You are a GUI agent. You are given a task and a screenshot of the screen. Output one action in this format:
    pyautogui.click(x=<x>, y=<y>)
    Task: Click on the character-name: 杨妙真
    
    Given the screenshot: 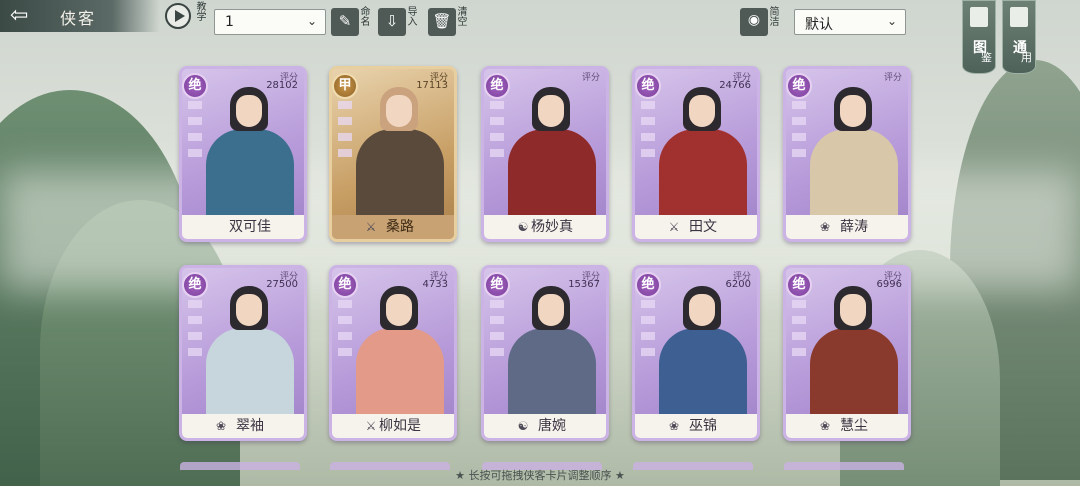 What is the action you would take?
    pyautogui.click(x=545, y=226)
    